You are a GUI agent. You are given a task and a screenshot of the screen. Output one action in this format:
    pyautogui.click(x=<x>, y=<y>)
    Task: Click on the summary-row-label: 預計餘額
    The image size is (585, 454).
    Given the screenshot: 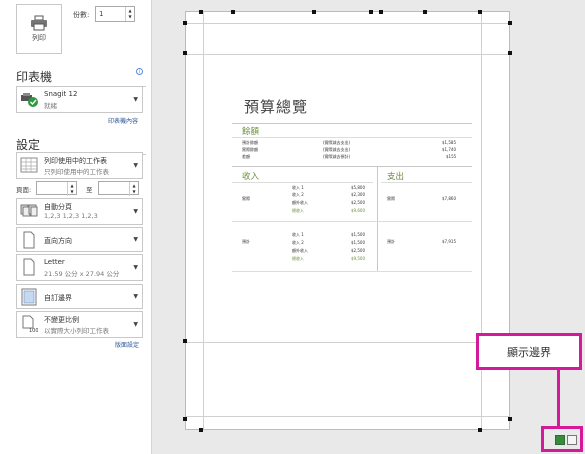 What is the action you would take?
    pyautogui.click(x=250, y=142)
    